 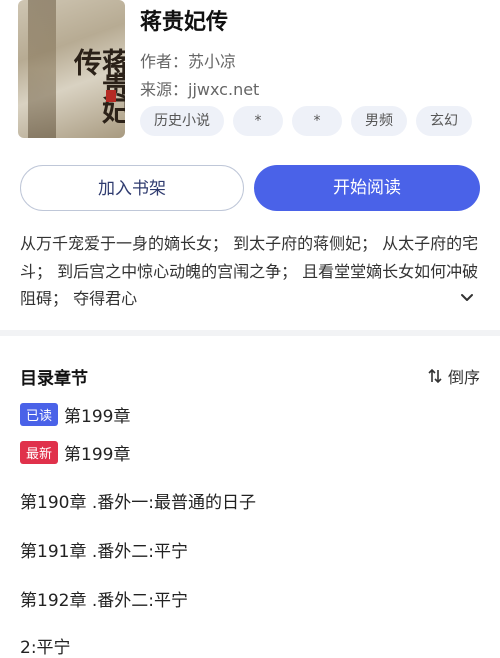 What do you see at coordinates (45, 645) in the screenshot?
I see `chapter-item: 2:平宁` at bounding box center [45, 645].